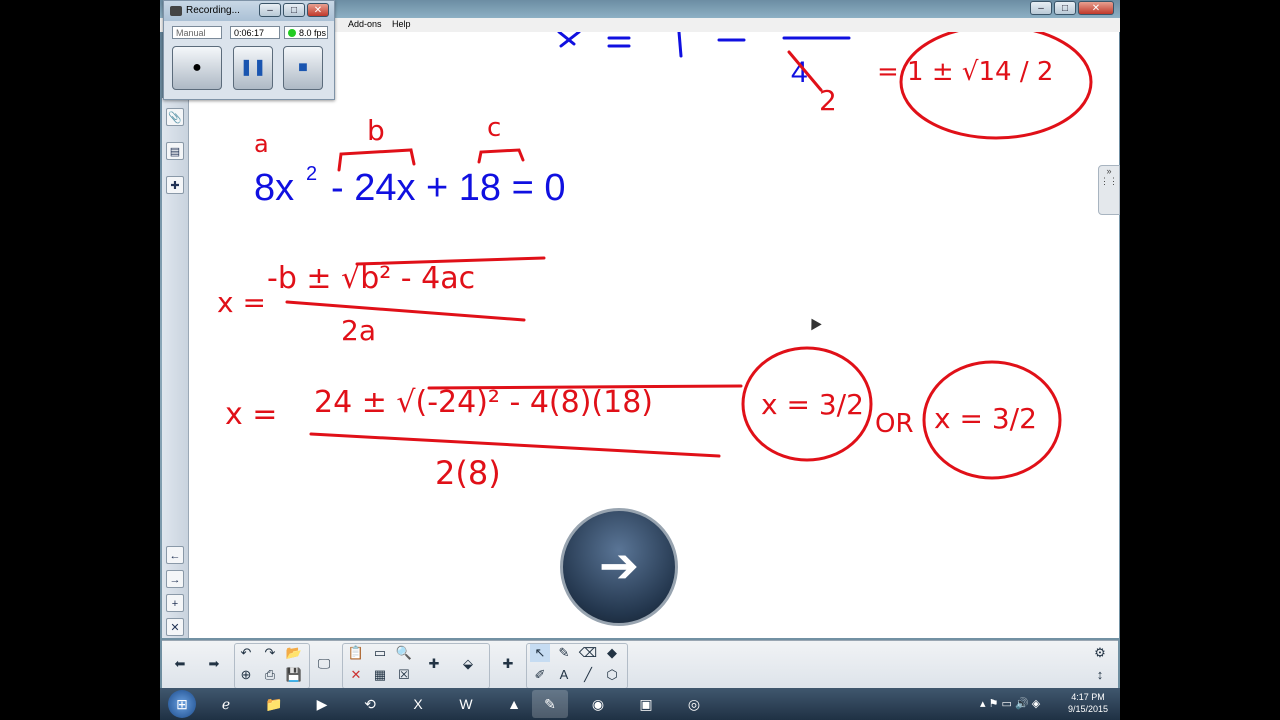  Describe the element at coordinates (466, 704) in the screenshot. I see `word-icon: W` at that location.